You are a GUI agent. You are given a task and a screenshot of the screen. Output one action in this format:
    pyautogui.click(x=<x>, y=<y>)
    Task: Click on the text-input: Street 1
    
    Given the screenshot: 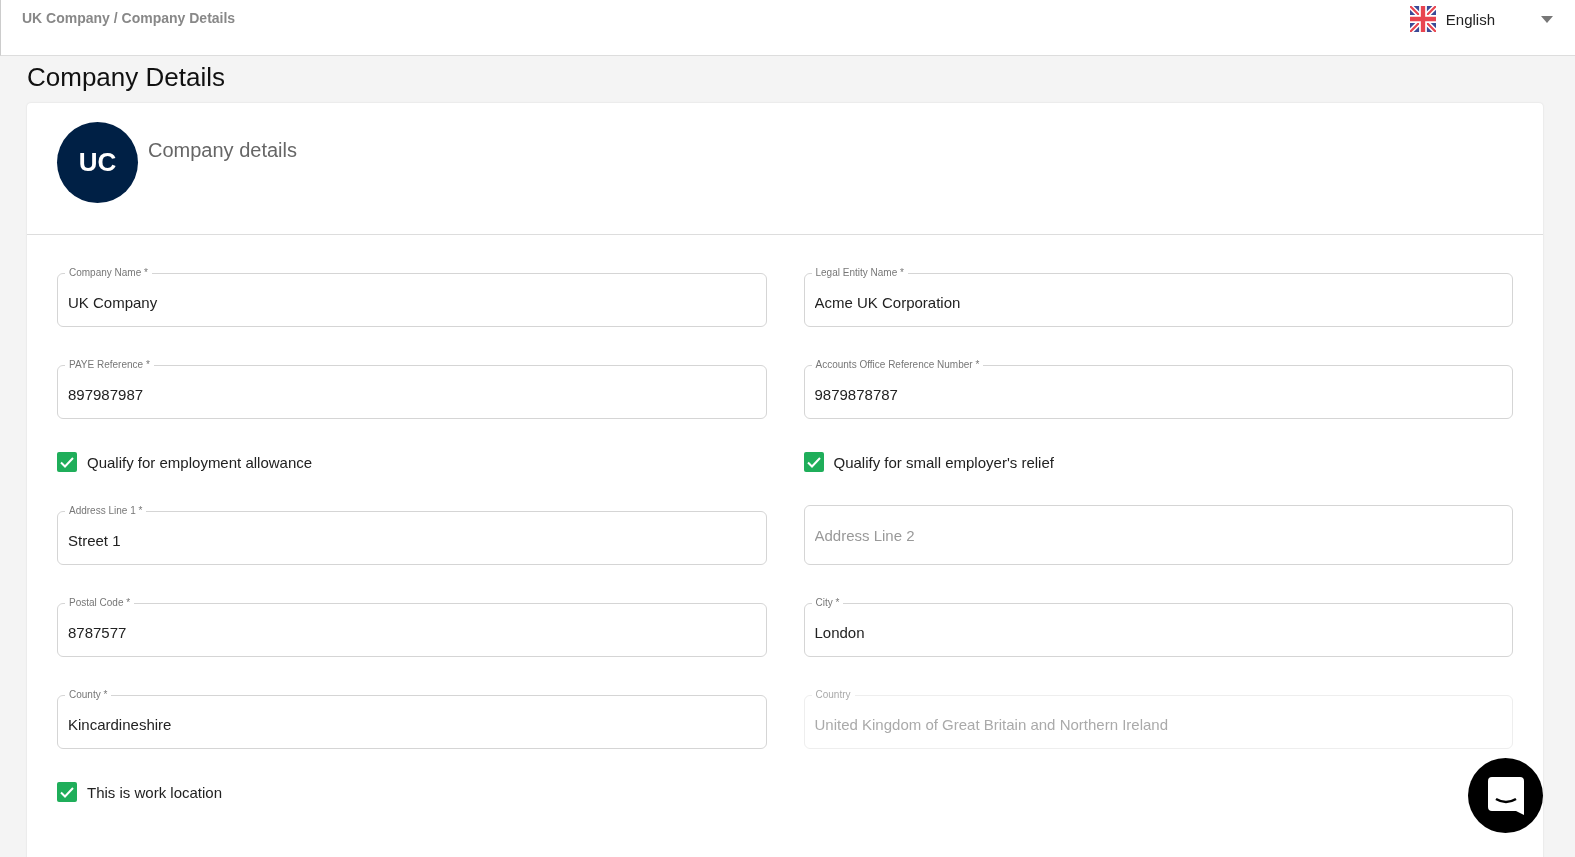 What is the action you would take?
    pyautogui.click(x=412, y=540)
    